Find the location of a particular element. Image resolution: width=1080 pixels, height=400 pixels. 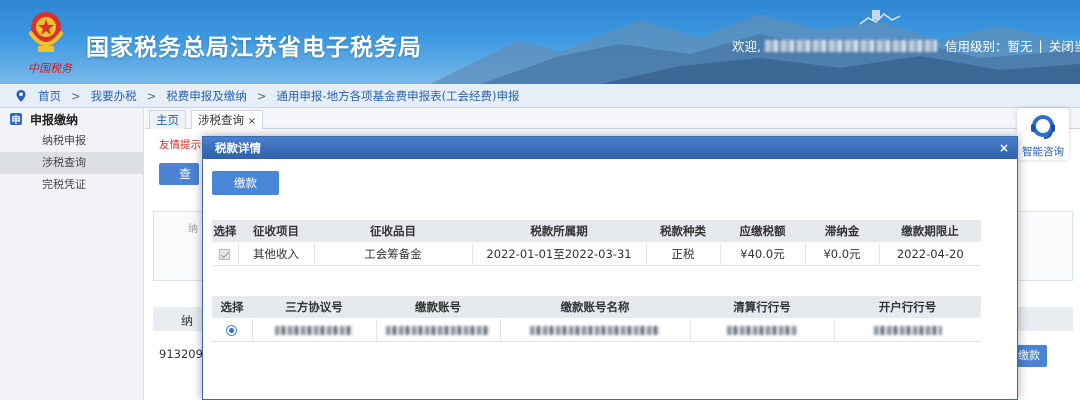

cell-agreement-no is located at coordinates (314, 330).